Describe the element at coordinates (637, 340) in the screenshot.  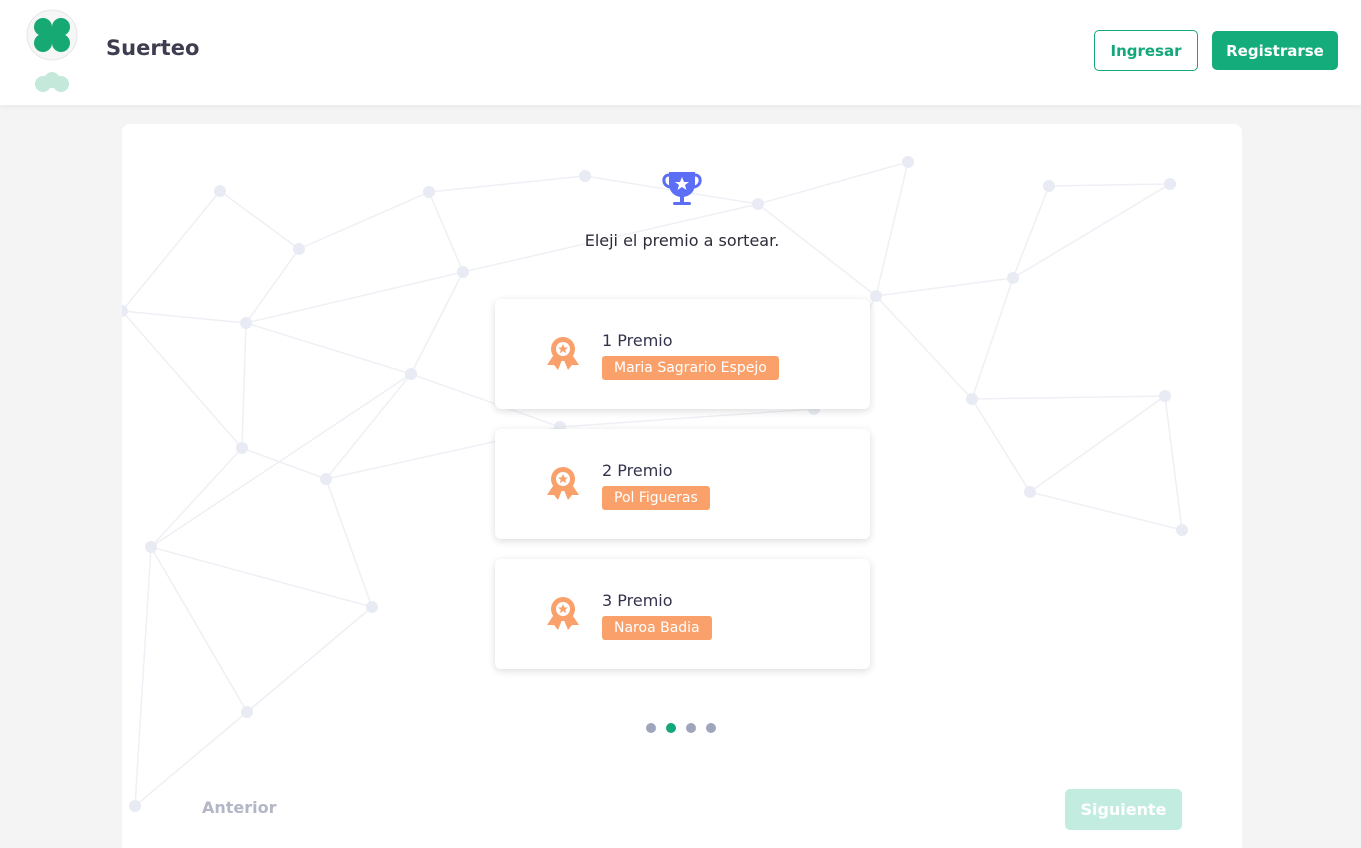
I see `prize-title: 1 Premio` at that location.